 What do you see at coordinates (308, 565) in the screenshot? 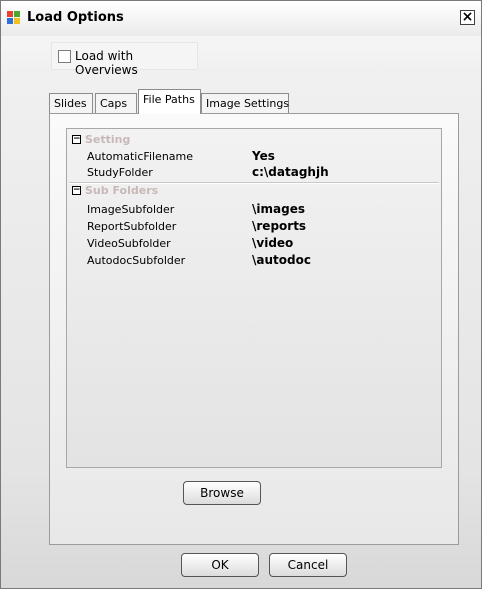
I see `cancel-button: Cancel` at bounding box center [308, 565].